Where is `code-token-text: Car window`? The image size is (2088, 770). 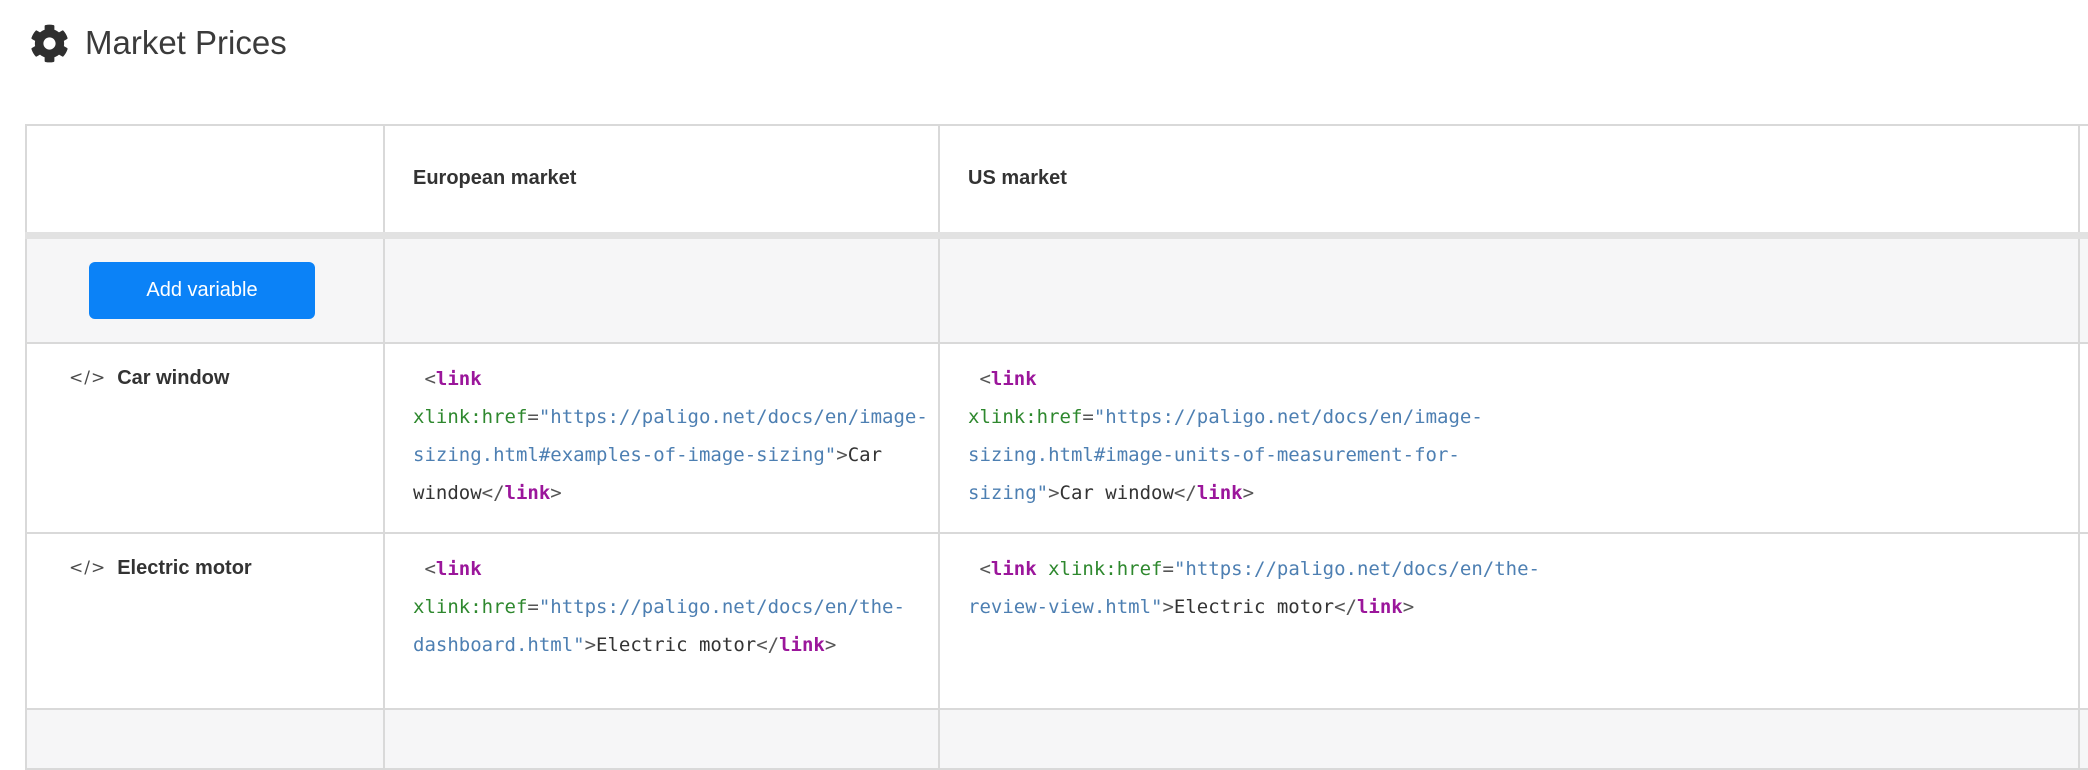
code-token-text: Car window is located at coordinates (1116, 493).